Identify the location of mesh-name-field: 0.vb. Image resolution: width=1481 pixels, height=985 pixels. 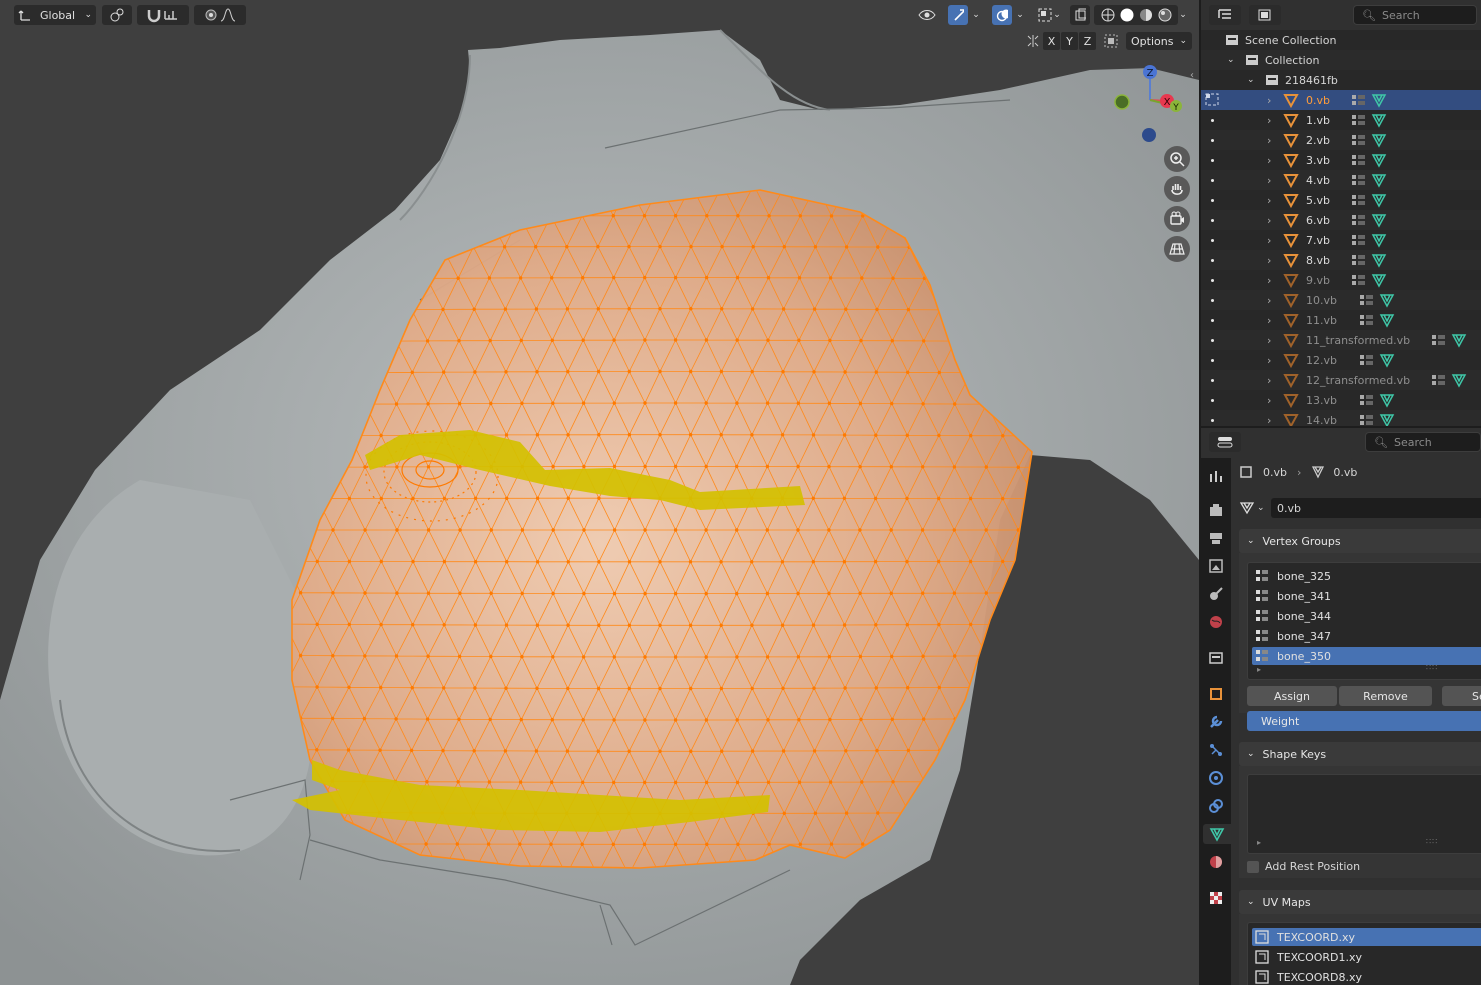
(1376, 508).